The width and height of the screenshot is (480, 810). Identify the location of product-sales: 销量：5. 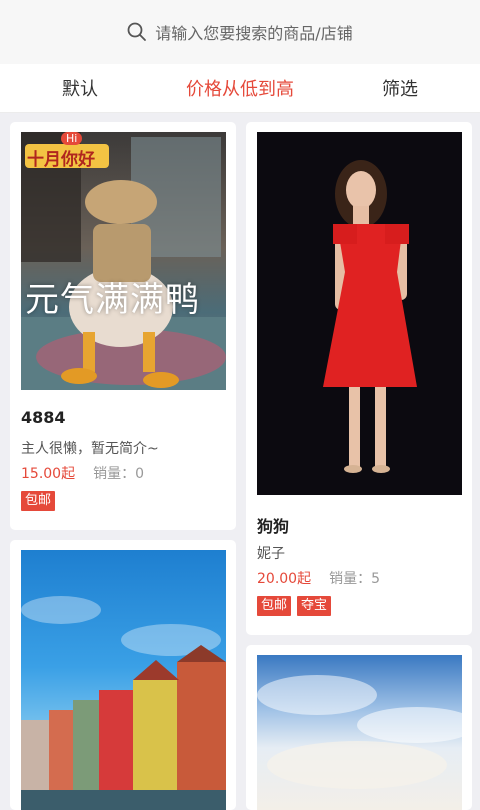
(355, 579).